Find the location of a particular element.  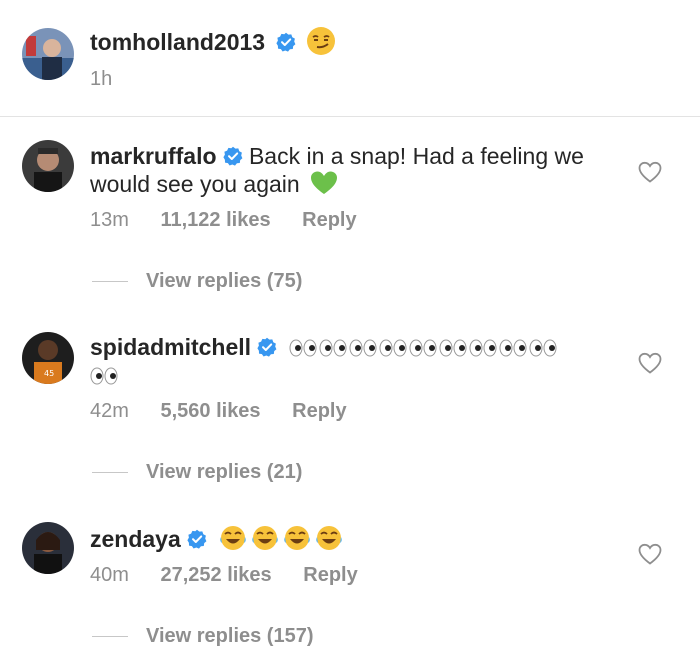

view-replies-button: View replies (157) is located at coordinates (203, 636).